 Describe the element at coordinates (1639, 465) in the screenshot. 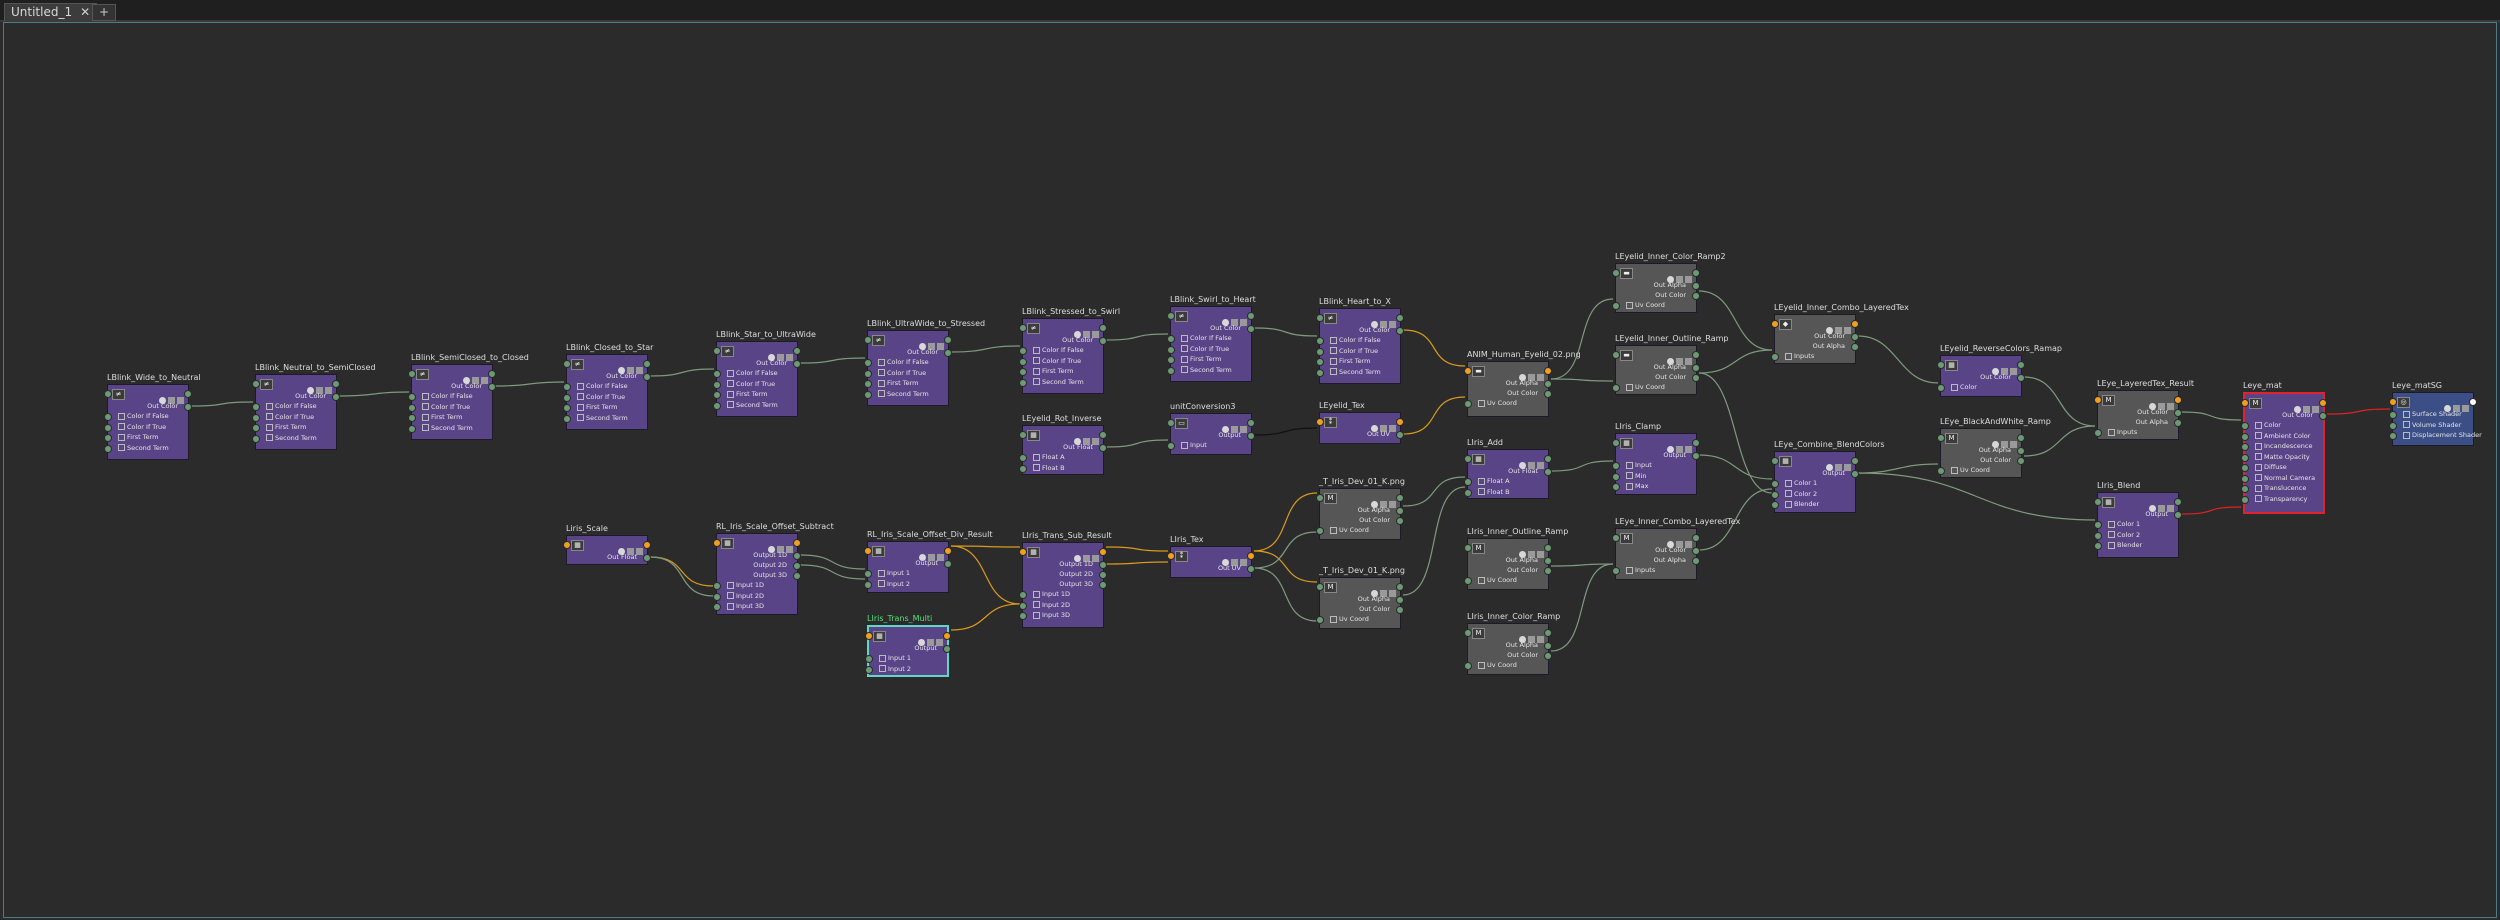

I see `input-port: Input` at that location.